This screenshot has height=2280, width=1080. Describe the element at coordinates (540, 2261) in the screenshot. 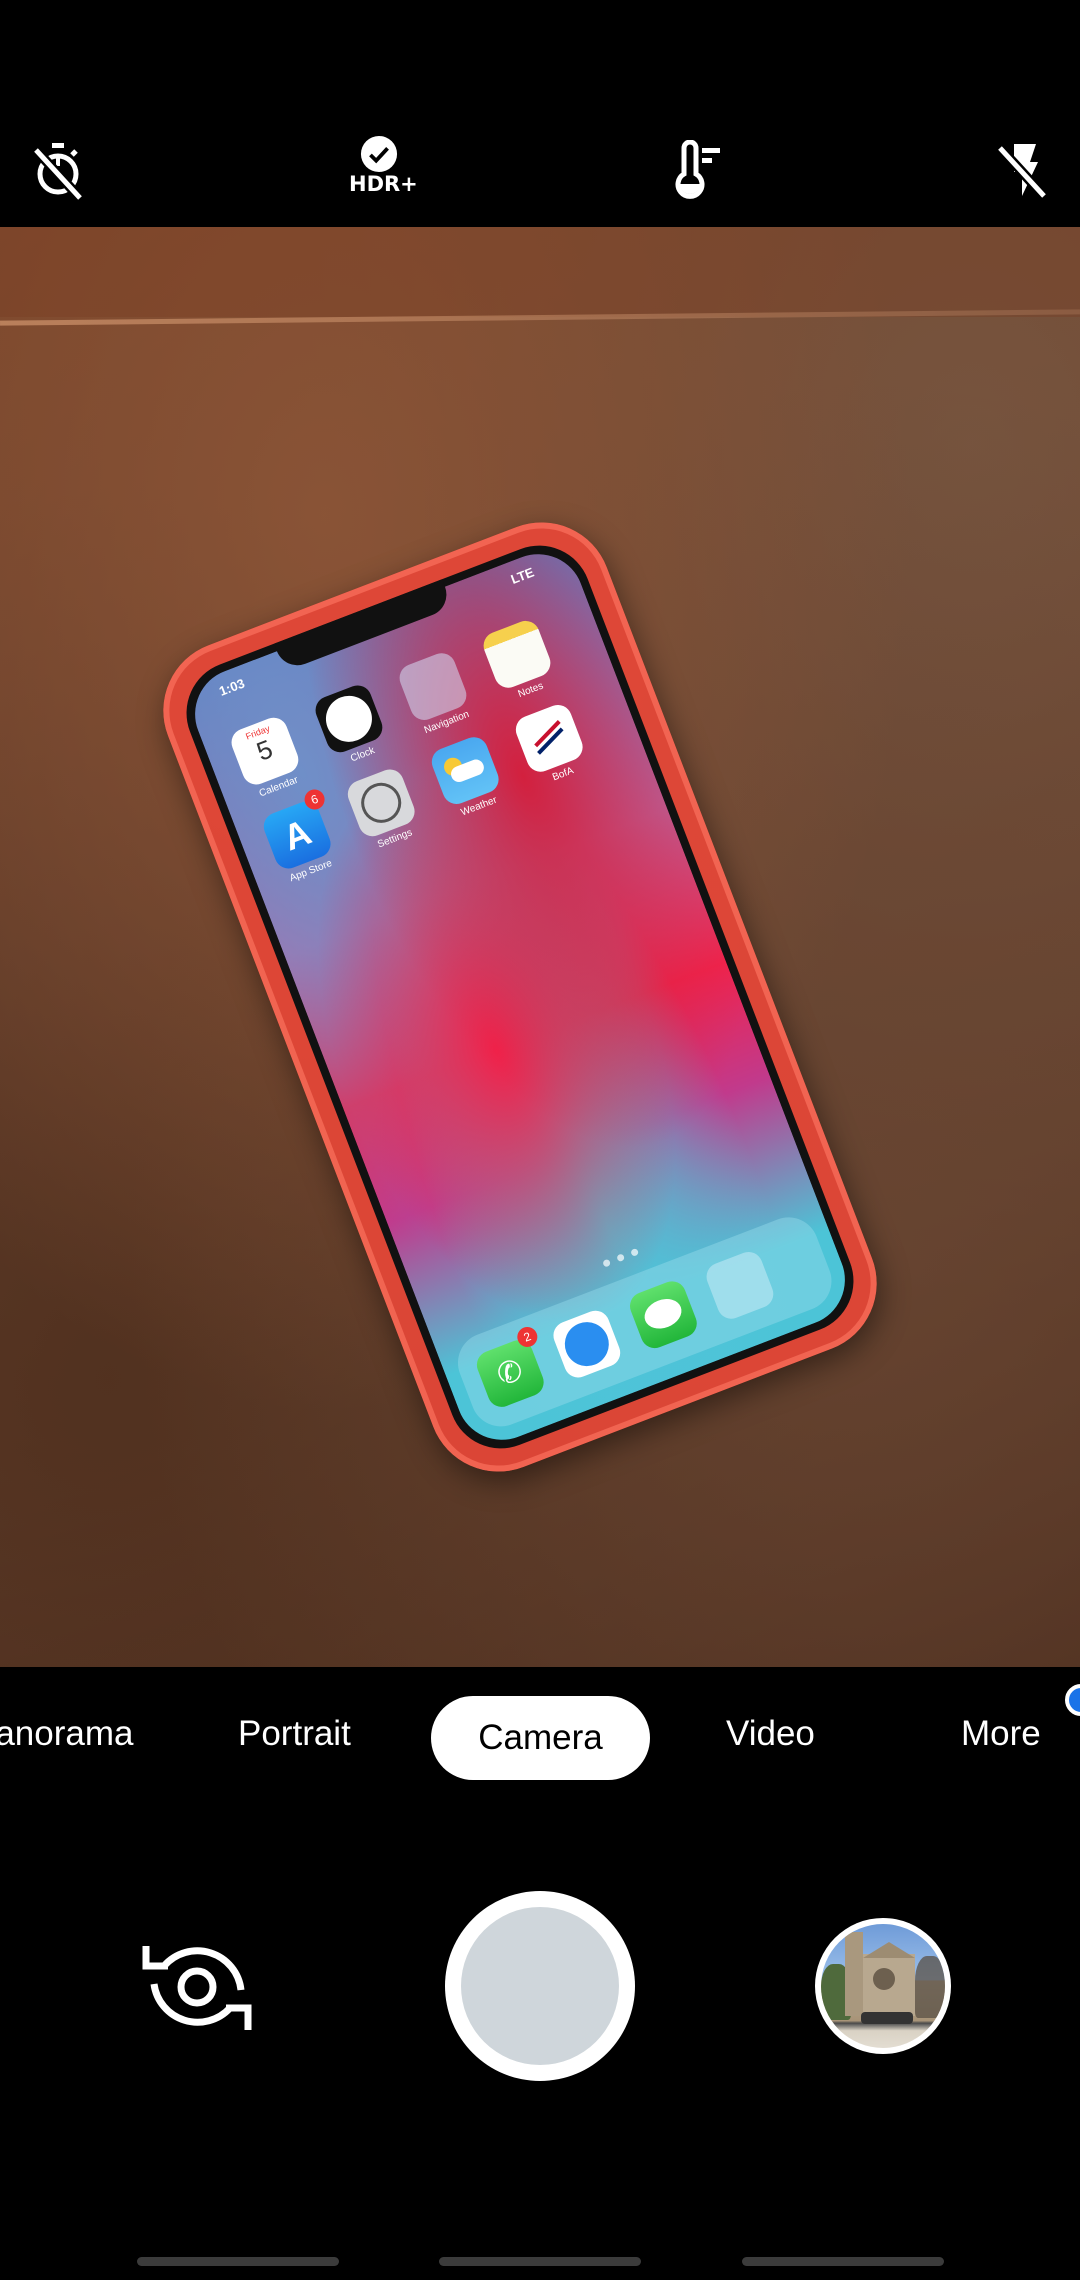

I see `nav-pill-center` at that location.